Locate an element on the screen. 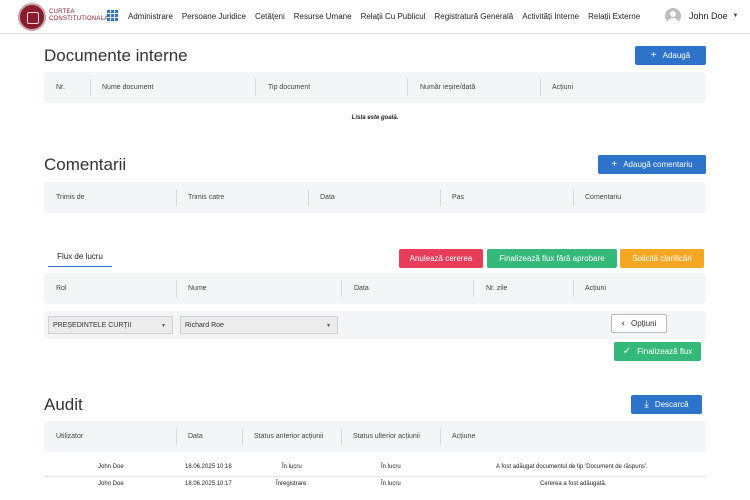 Image resolution: width=750 pixels, height=500 pixels. nav-item-cetateni: Cetățeni is located at coordinates (270, 16).